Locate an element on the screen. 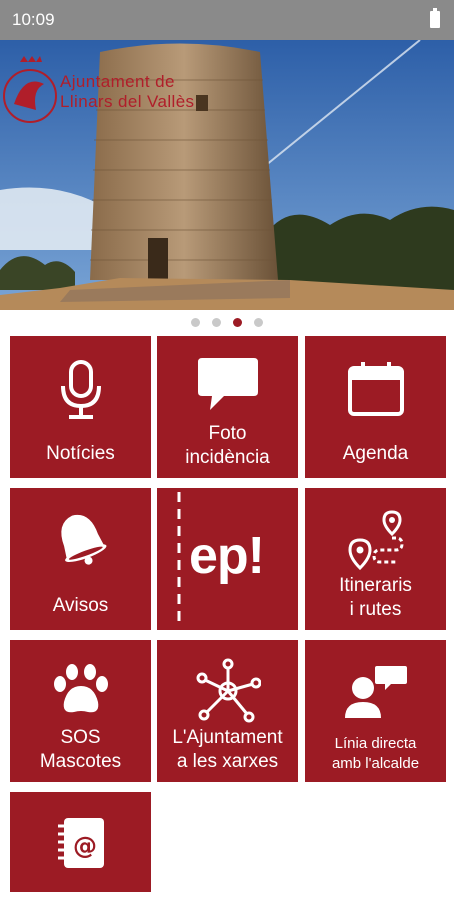  tile-foto-incidencia: Foto incidència is located at coordinates (227, 407).